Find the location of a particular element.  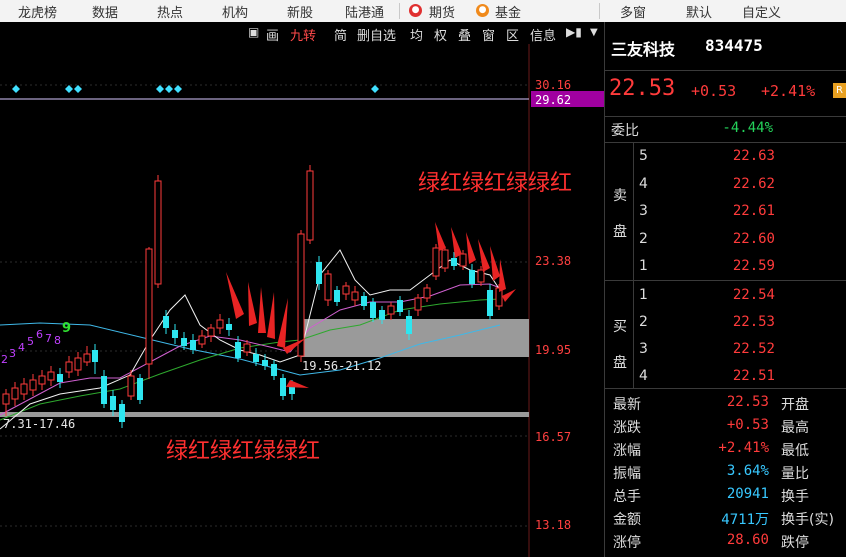

nav-futures: 期货 is located at coordinates (442, 11).